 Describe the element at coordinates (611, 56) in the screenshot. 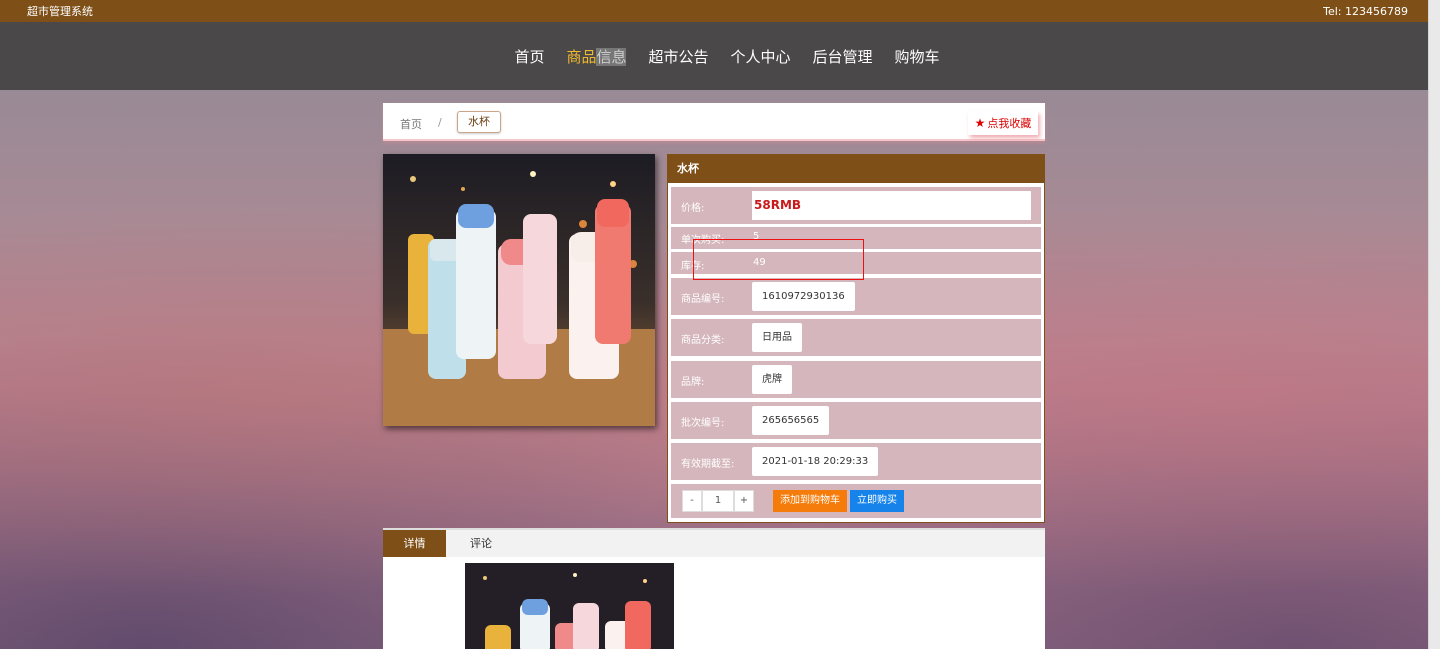

I see `nav-goods-highlight: 信息` at that location.